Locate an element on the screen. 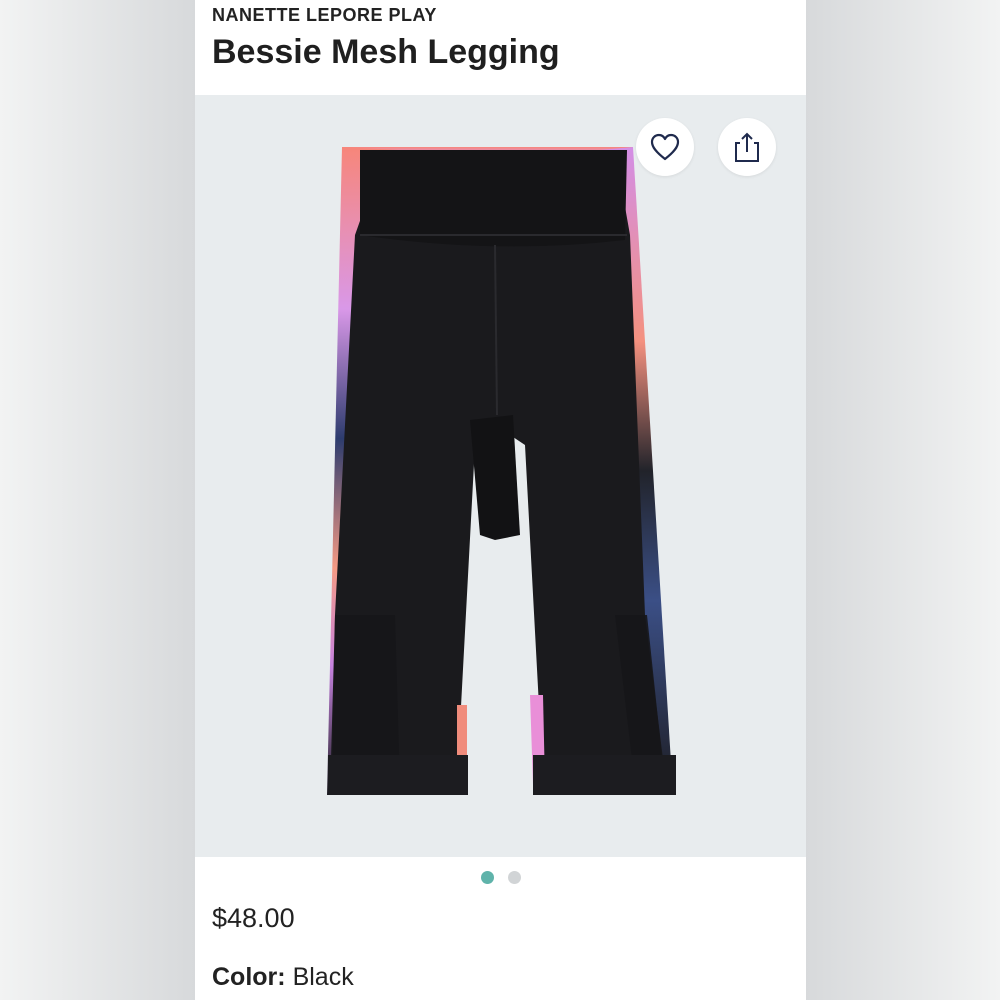 The image size is (1000, 1000). color-value: Black is located at coordinates (323, 977).